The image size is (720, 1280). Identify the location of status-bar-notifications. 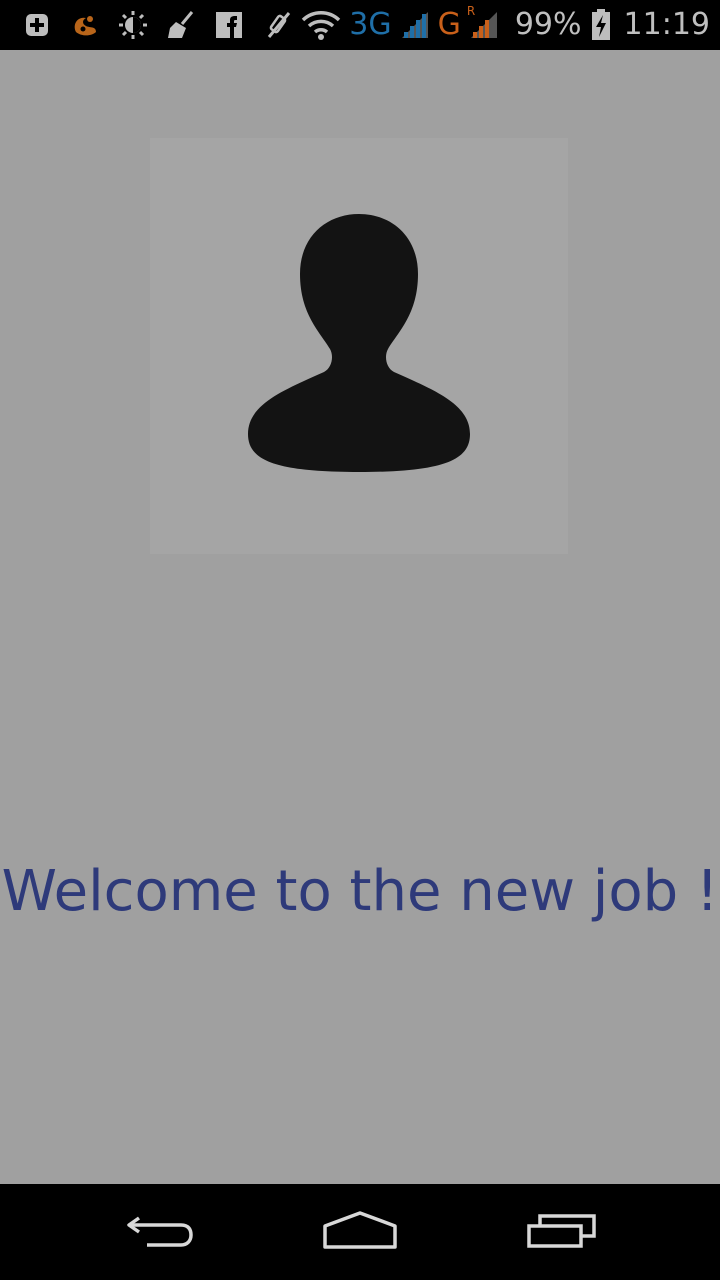
(133, 25).